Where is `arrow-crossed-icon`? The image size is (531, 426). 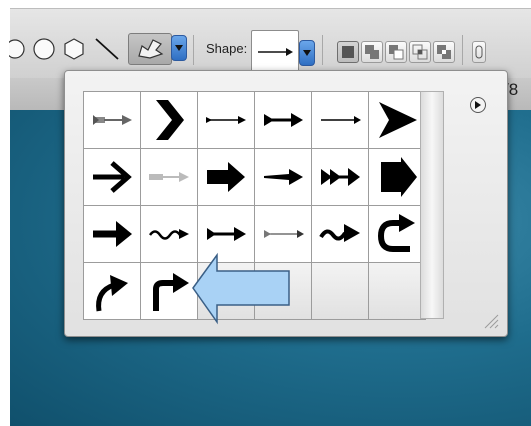 arrow-crossed-icon is located at coordinates (226, 234).